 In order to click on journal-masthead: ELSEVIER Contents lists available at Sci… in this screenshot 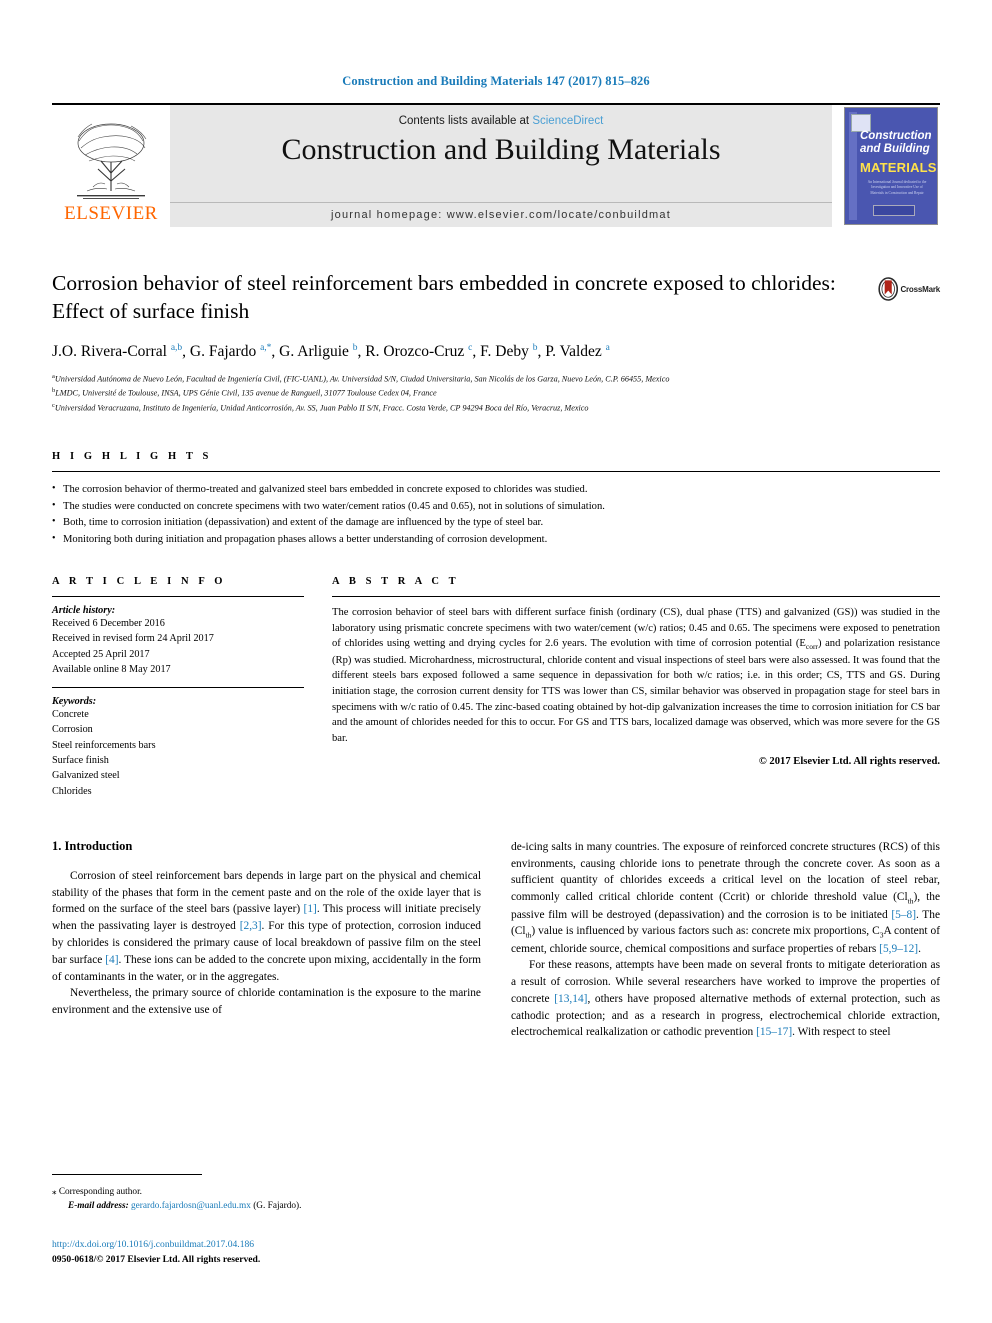, I will do `click(496, 165)`.